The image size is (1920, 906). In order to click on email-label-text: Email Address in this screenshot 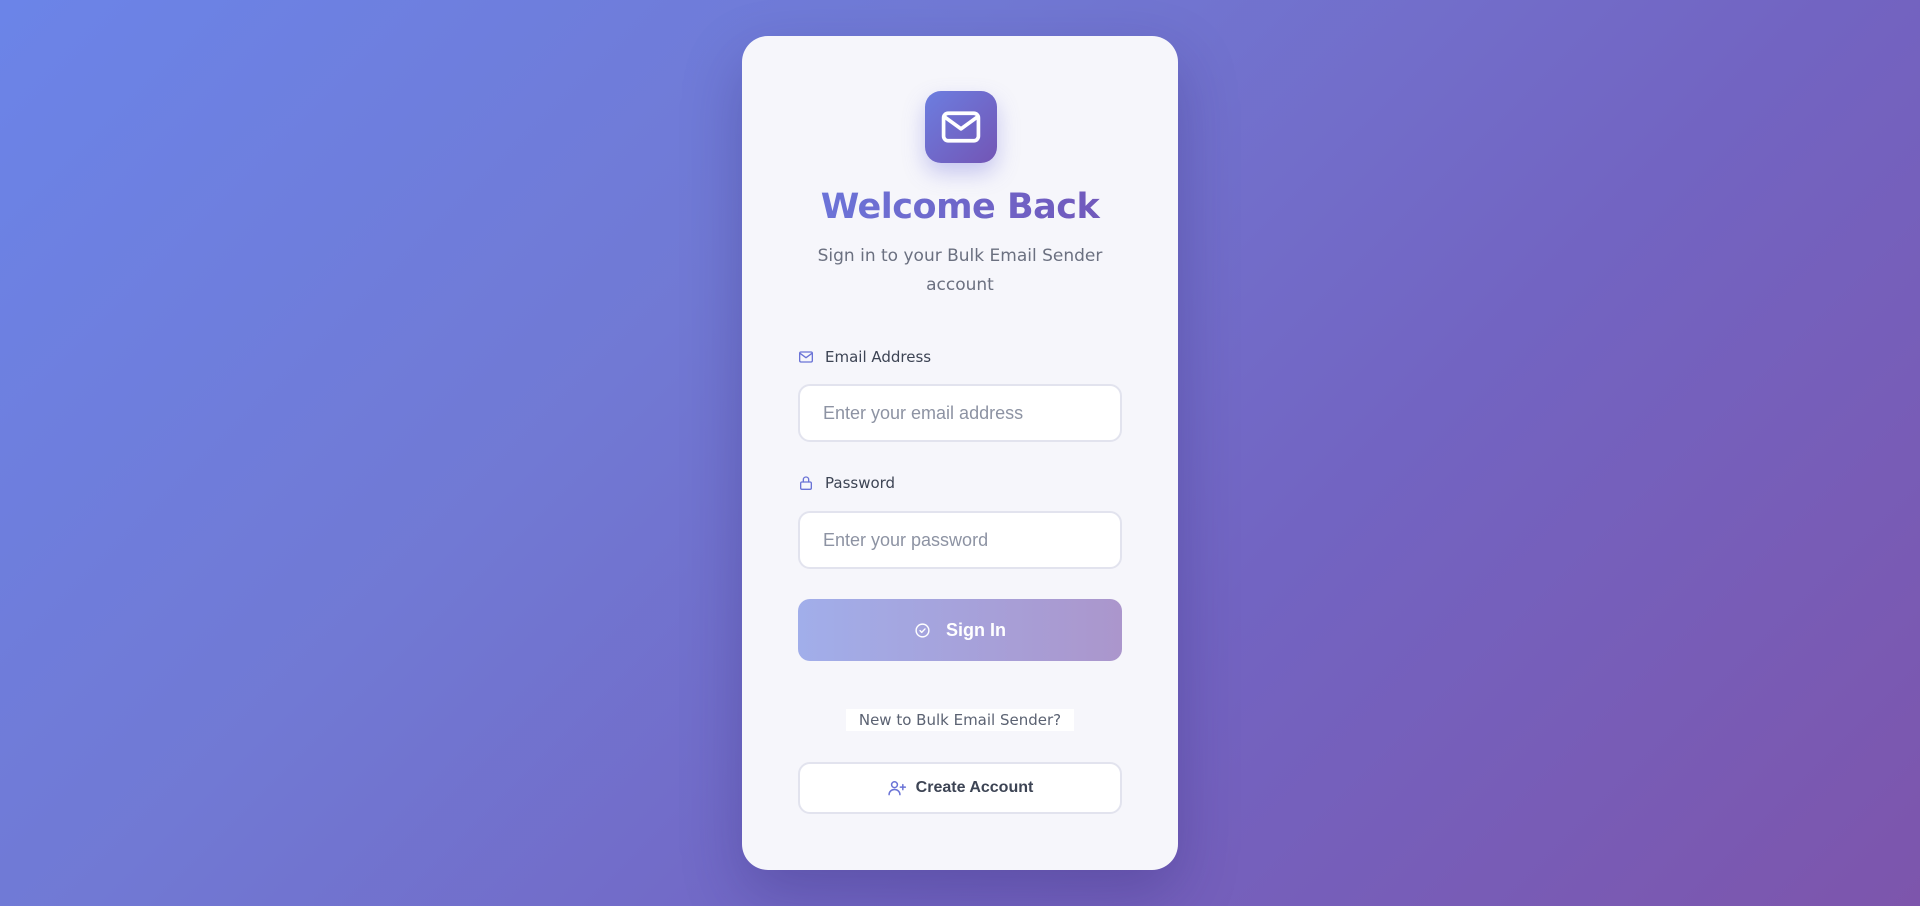, I will do `click(878, 357)`.